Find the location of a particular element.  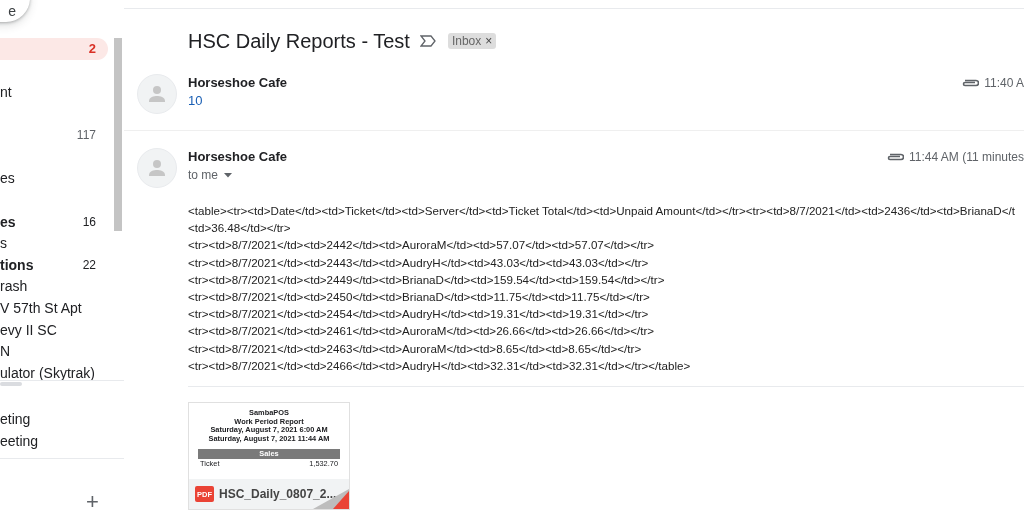

sidebar-item: ulator (Skytrak) is located at coordinates (54, 372).